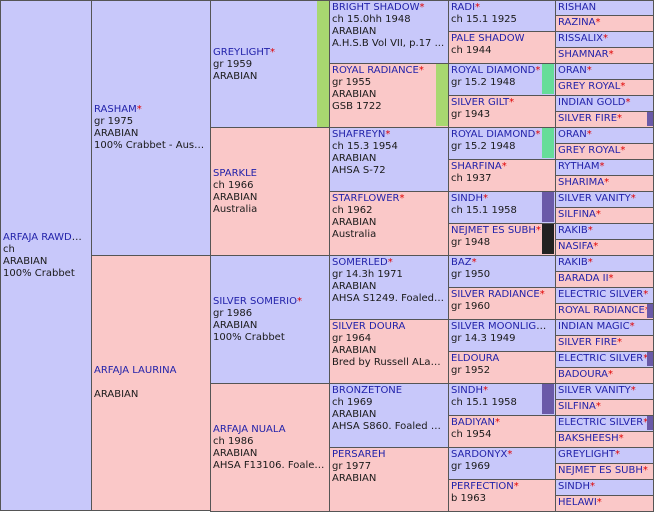 The height and width of the screenshot is (512, 654). What do you see at coordinates (577, 7) in the screenshot?
I see `gen6-name-link: RISHAN` at bounding box center [577, 7].